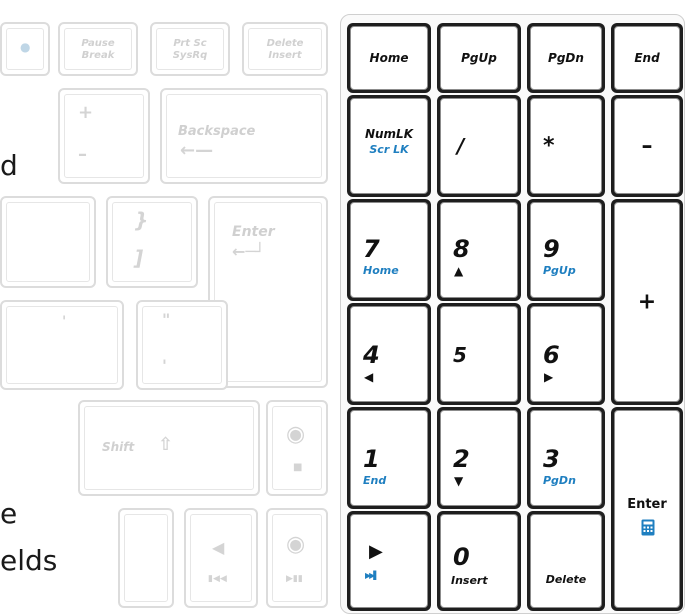  I want to click on brace-bracket-key: } ], so click(152, 242).